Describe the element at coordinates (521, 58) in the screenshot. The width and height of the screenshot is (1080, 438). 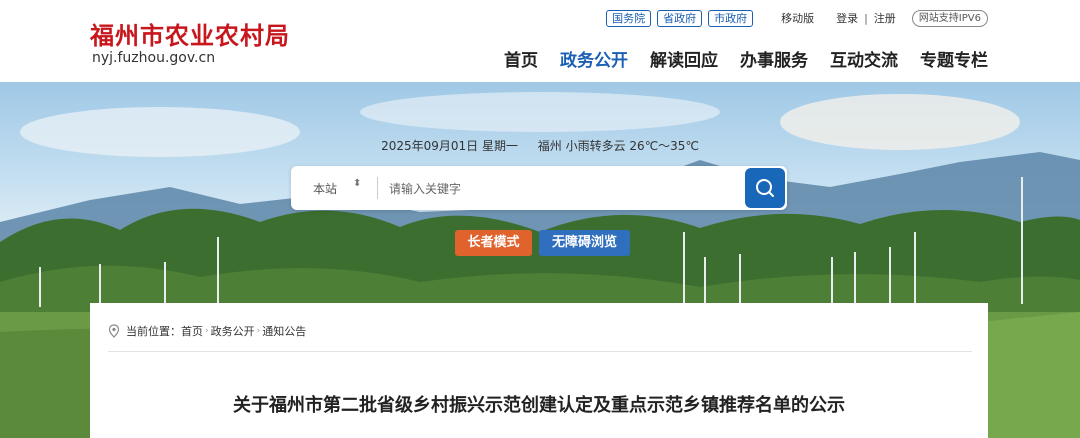
I see `nav-home: 首页` at that location.